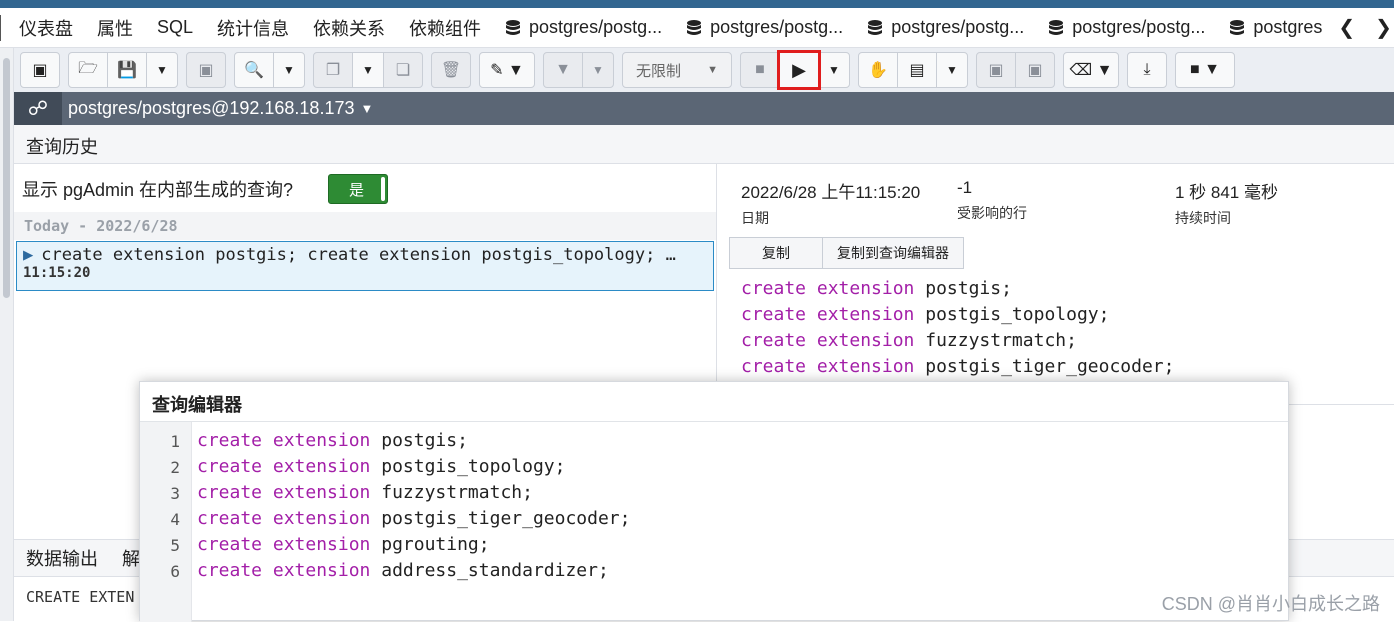  Describe the element at coordinates (1226, 203) in the screenshot. I see `duration-meta: 1 秒 841 毫秒 持续时间` at that location.